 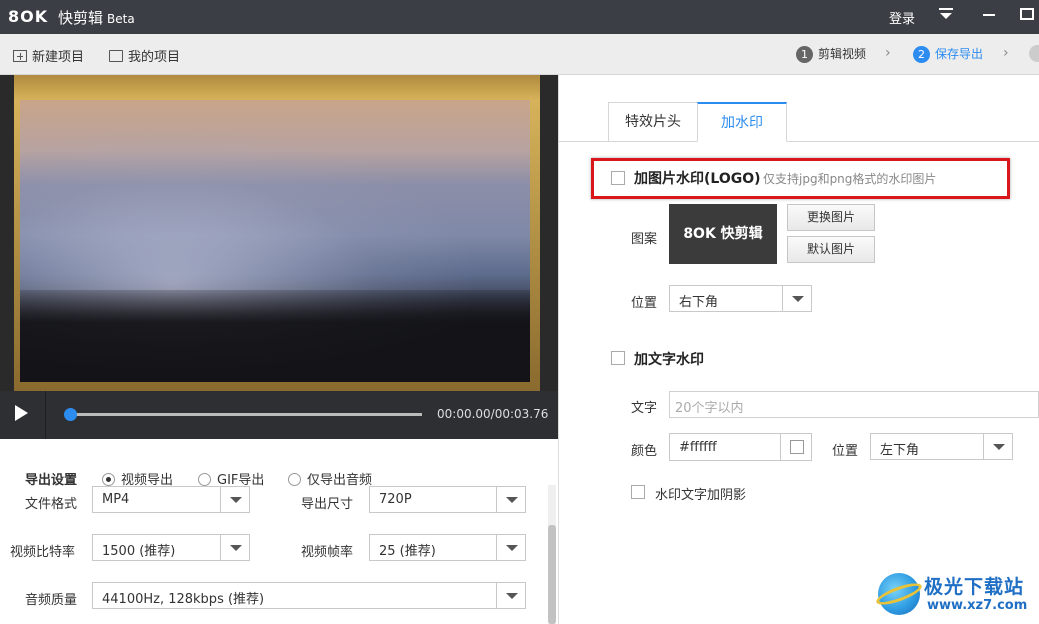 What do you see at coordinates (742, 122) in the screenshot?
I see `tab-add-watermark: 加水印` at bounding box center [742, 122].